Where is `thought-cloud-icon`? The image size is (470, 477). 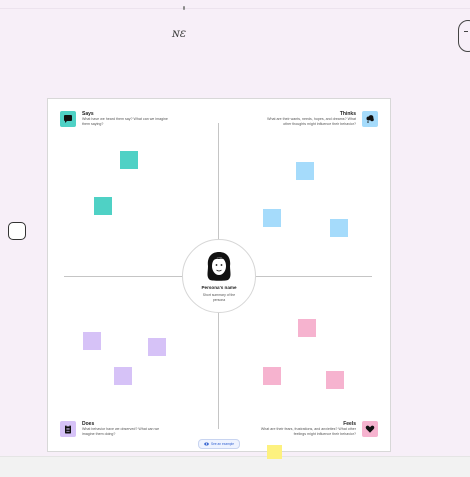
thought-cloud-icon is located at coordinates (370, 119).